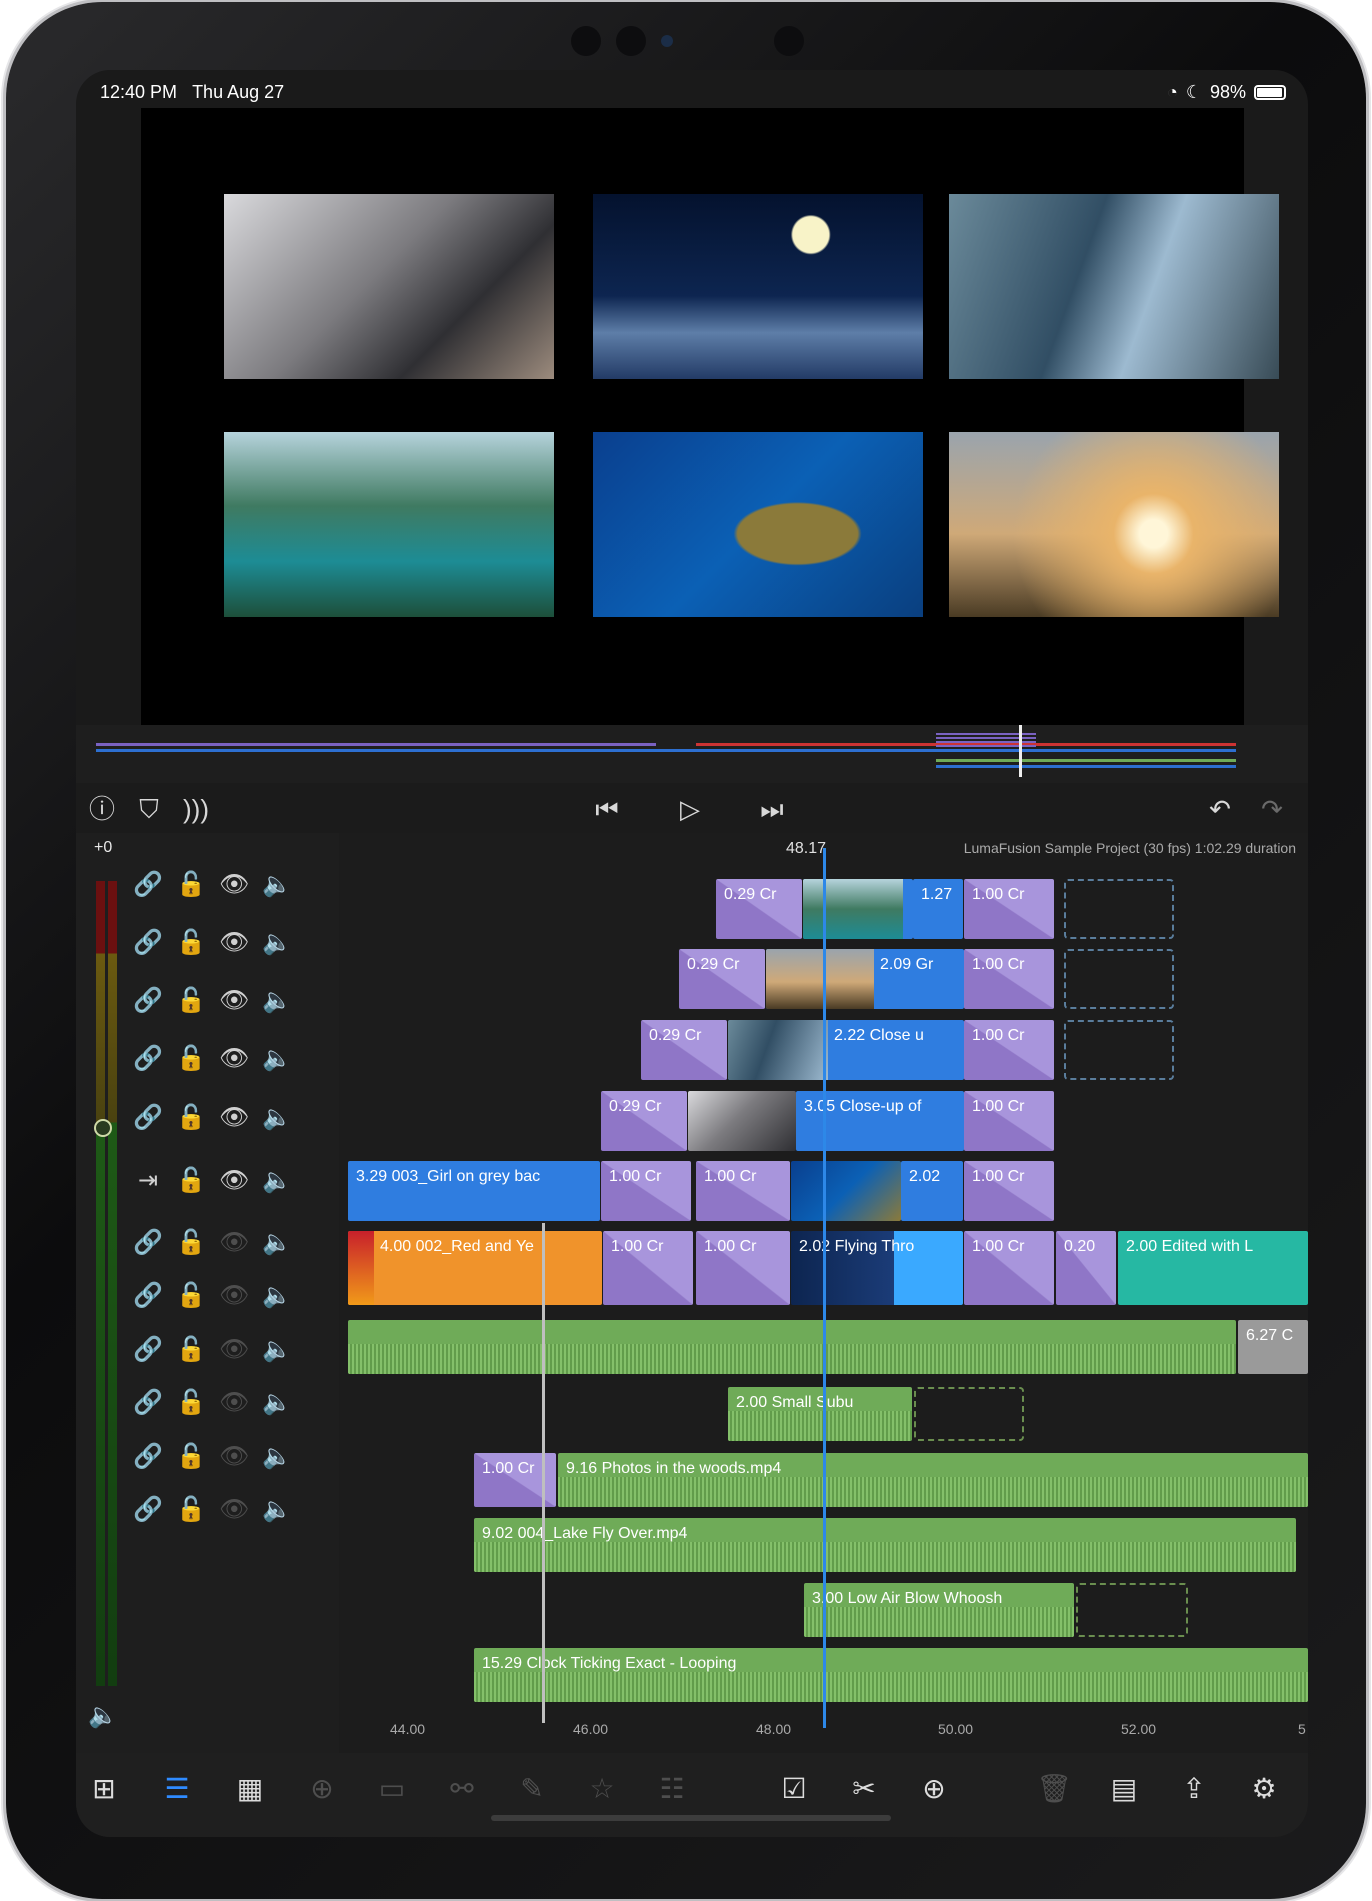 The height and width of the screenshot is (1901, 1372). What do you see at coordinates (880, 1121) in the screenshot?
I see `video-clip: 3.05 Close-up of` at bounding box center [880, 1121].